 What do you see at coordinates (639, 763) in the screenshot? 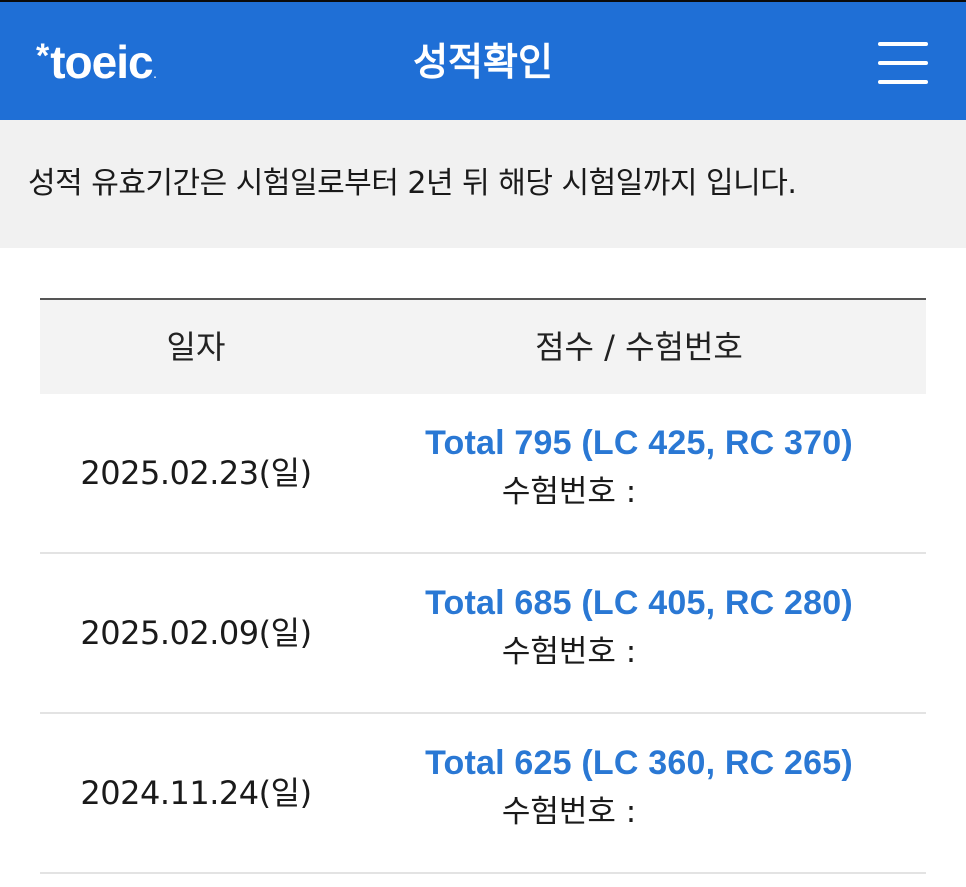
I see `score-link: Total 625 (LC 360, RC 265)` at bounding box center [639, 763].